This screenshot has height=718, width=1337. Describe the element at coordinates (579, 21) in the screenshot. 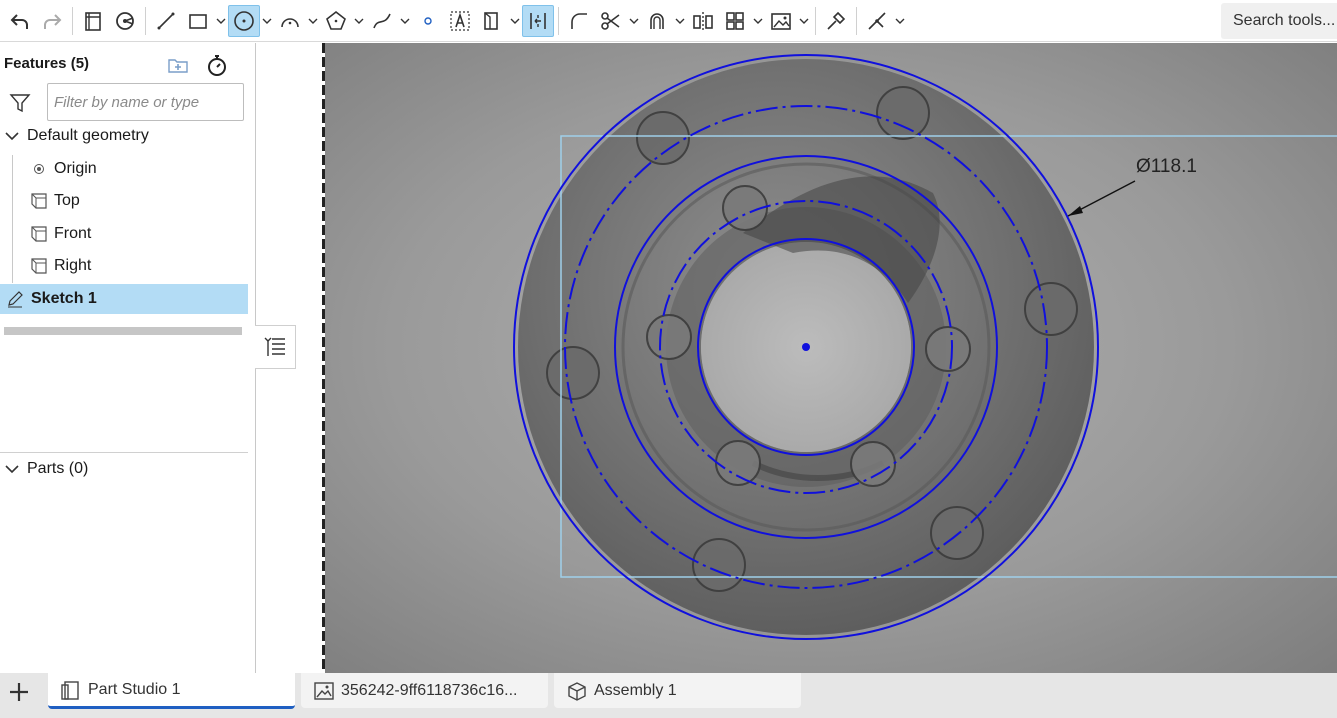

I see `fillet-tool-button` at that location.